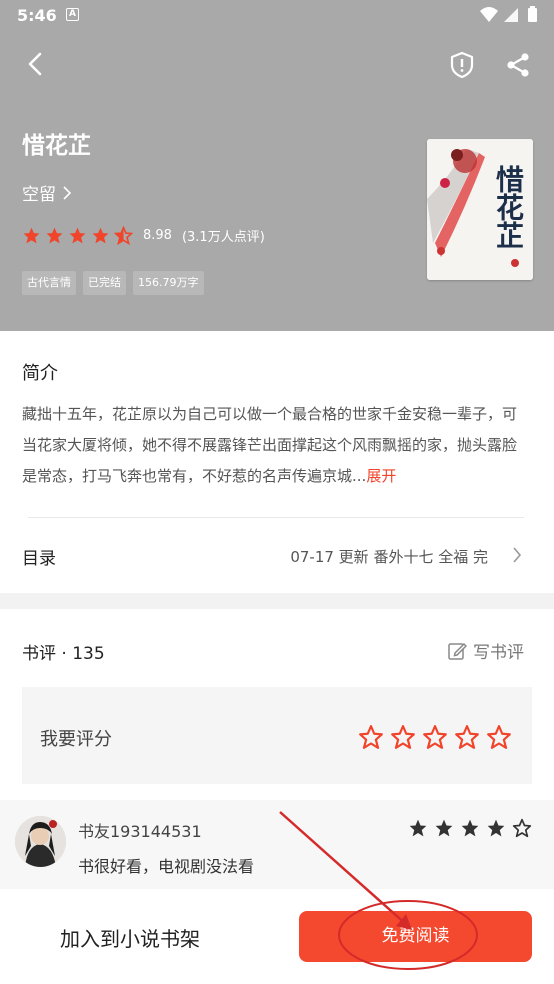 The image size is (554, 984). Describe the element at coordinates (36, 64) in the screenshot. I see `back-icon` at that location.